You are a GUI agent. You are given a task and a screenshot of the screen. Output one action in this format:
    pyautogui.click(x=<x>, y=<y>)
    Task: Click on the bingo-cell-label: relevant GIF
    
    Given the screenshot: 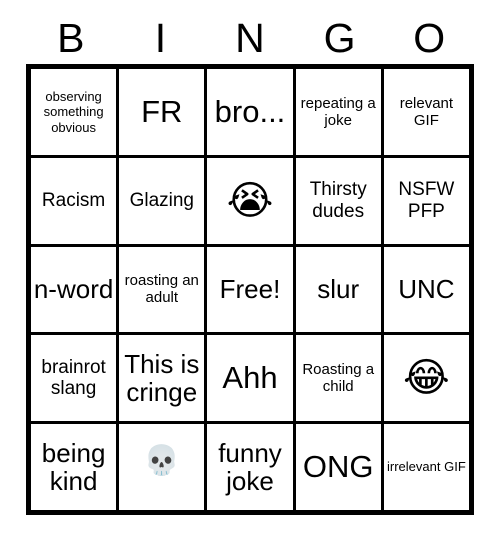 What is the action you would take?
    pyautogui.click(x=426, y=111)
    